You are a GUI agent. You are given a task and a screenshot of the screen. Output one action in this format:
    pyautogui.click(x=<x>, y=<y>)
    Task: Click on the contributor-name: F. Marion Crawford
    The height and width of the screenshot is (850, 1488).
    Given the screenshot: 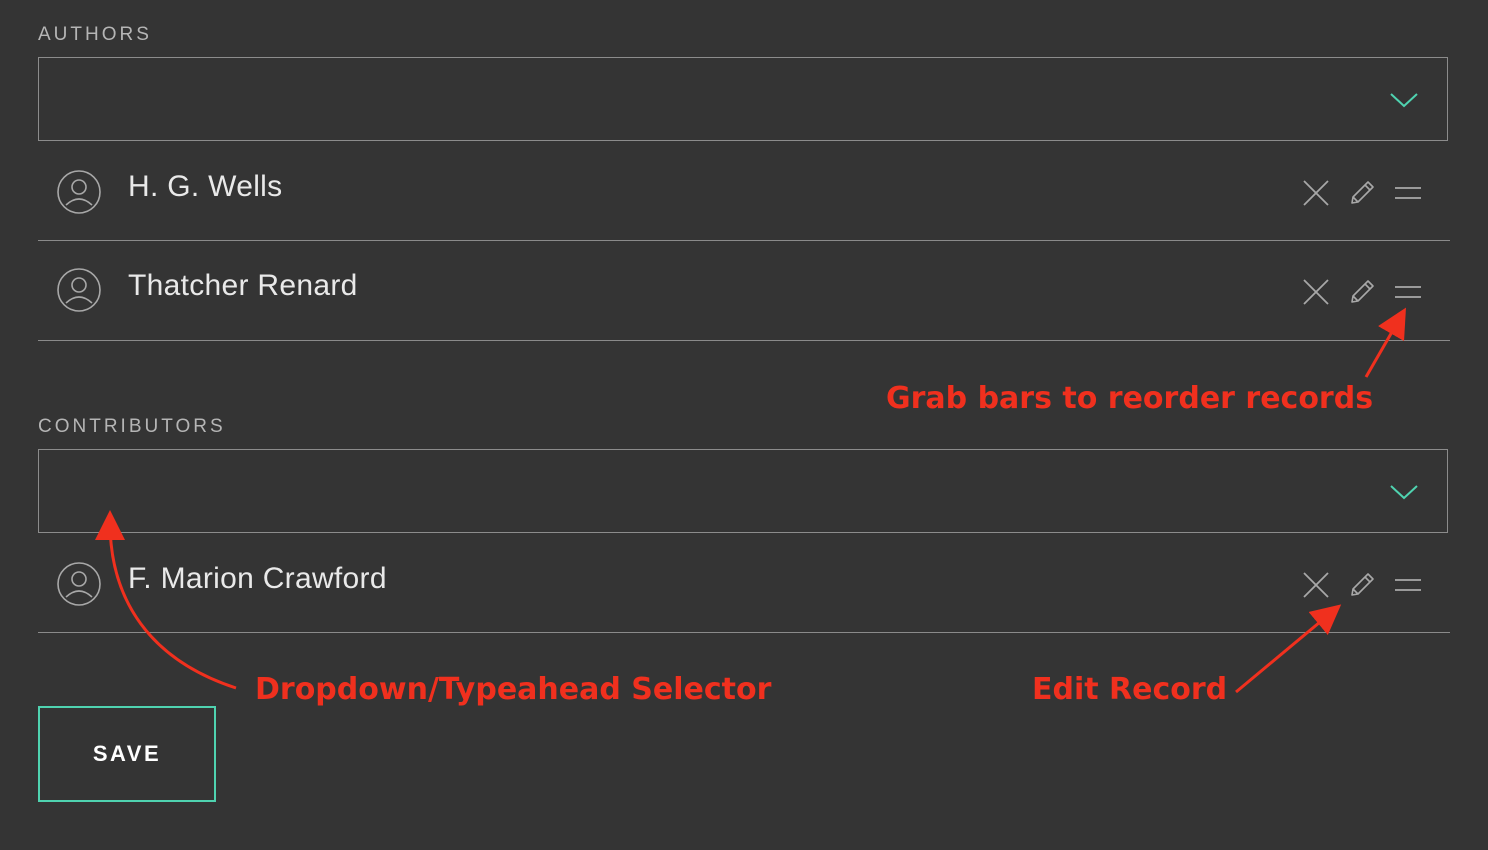 What is the action you would take?
    pyautogui.click(x=257, y=578)
    